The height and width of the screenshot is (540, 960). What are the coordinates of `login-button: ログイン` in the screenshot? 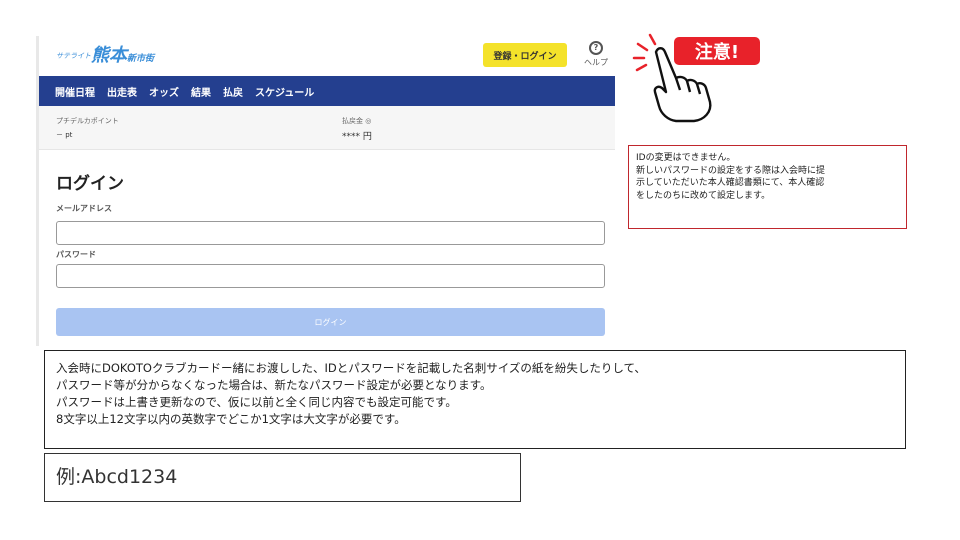 It's located at (330, 322).